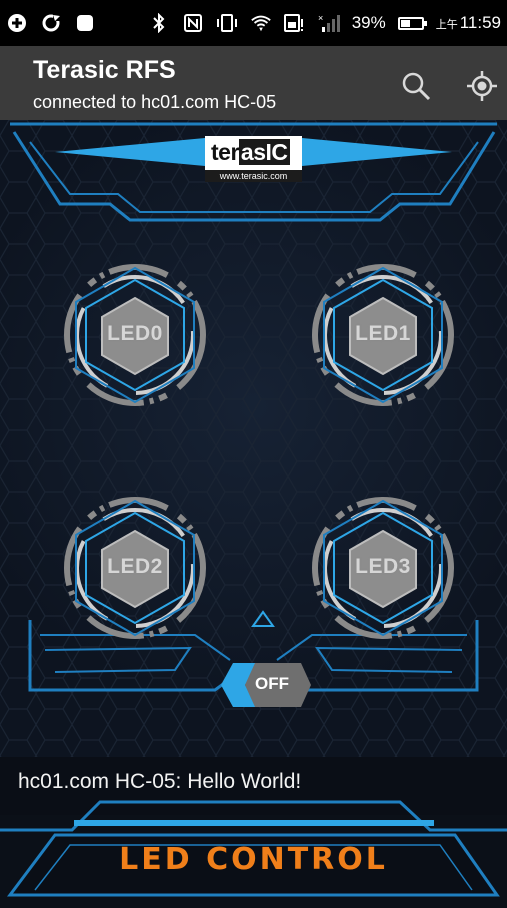 This screenshot has width=507, height=908. I want to click on app-title: Terasic RFS, so click(104, 70).